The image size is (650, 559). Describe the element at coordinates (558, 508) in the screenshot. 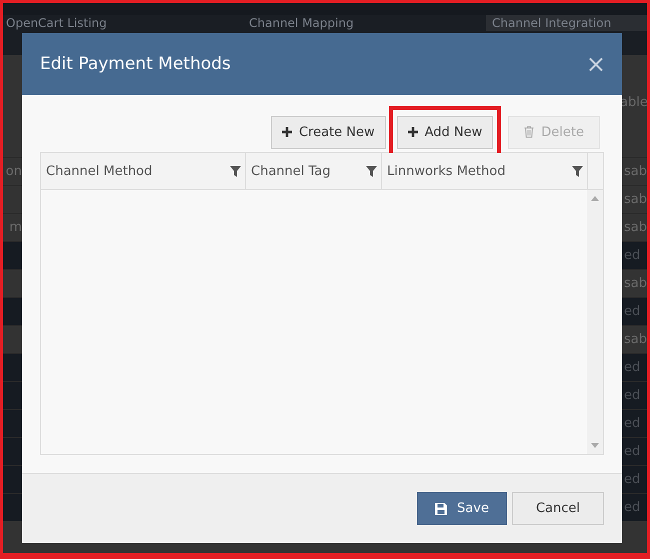

I see `cancel-button: Cancel` at that location.